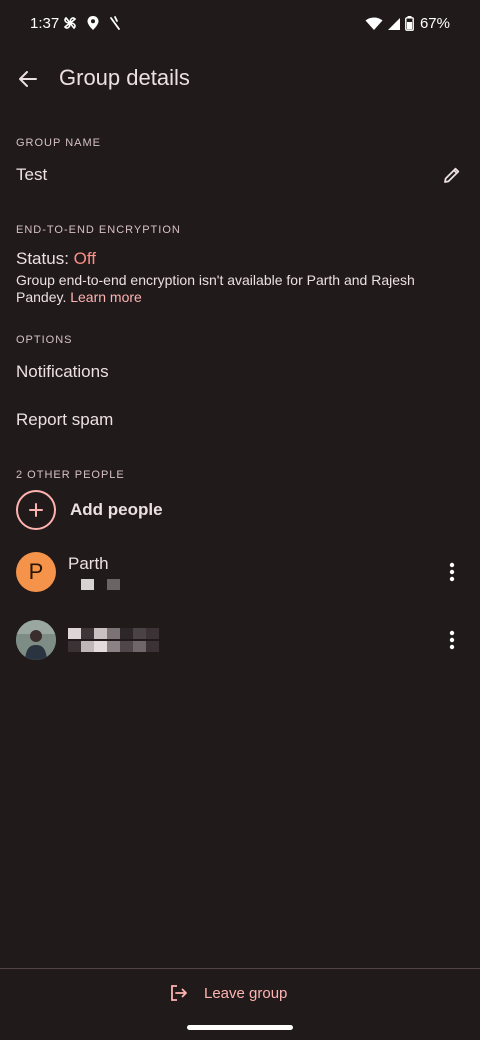 The width and height of the screenshot is (480, 1040). What do you see at coordinates (64, 420) in the screenshot?
I see `report-spam-option: Report spam` at bounding box center [64, 420].